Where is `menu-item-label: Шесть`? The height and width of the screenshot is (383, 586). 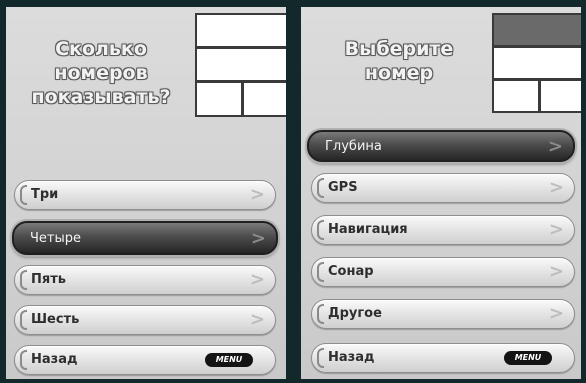
menu-item-label: Шесть is located at coordinates (55, 319).